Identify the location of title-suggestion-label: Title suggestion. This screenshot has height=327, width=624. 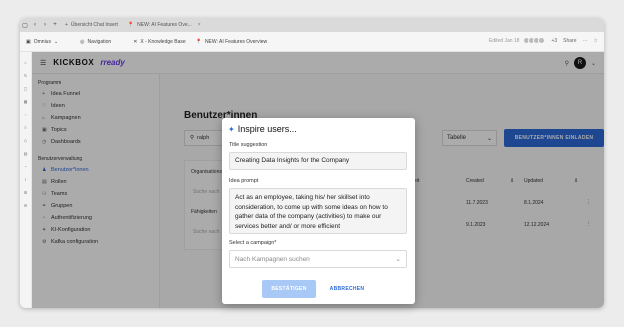
(248, 145).